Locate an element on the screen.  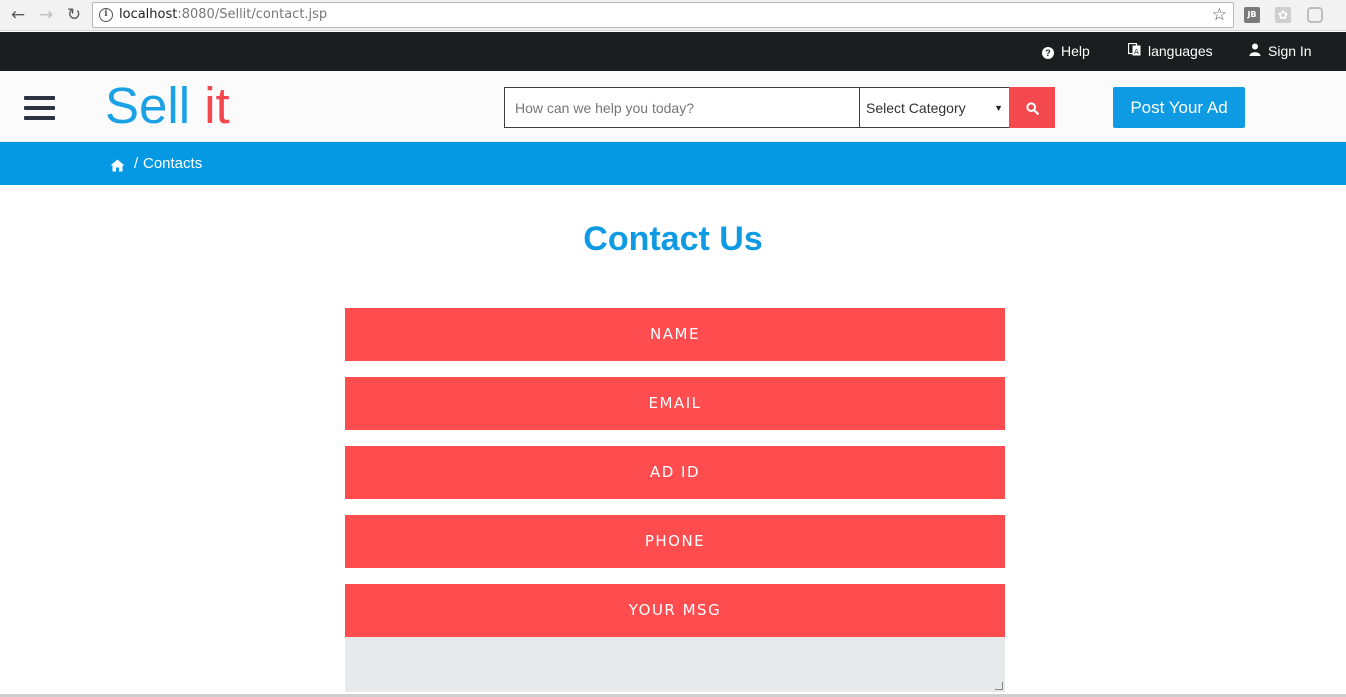
top-bar: ? Help A languages Sign In is located at coordinates (673, 51).